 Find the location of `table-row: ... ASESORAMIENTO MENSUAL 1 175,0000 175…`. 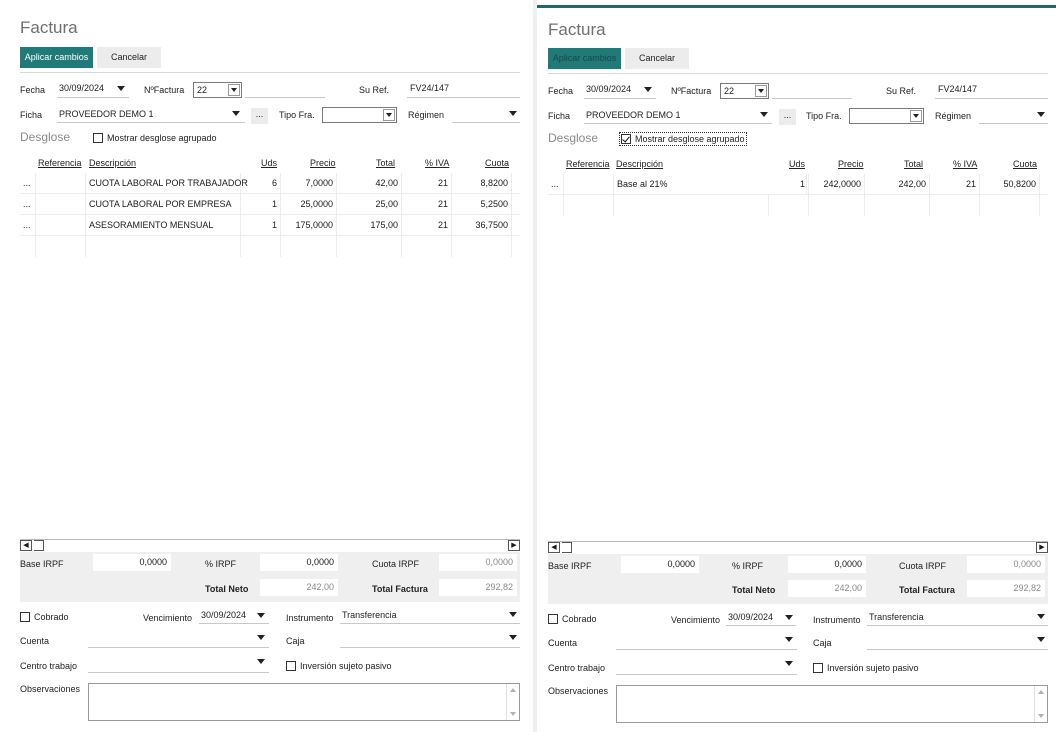

table-row: ... ASESORAMIENTO MENSUAL 1 175,0000 175… is located at coordinates (270, 225).